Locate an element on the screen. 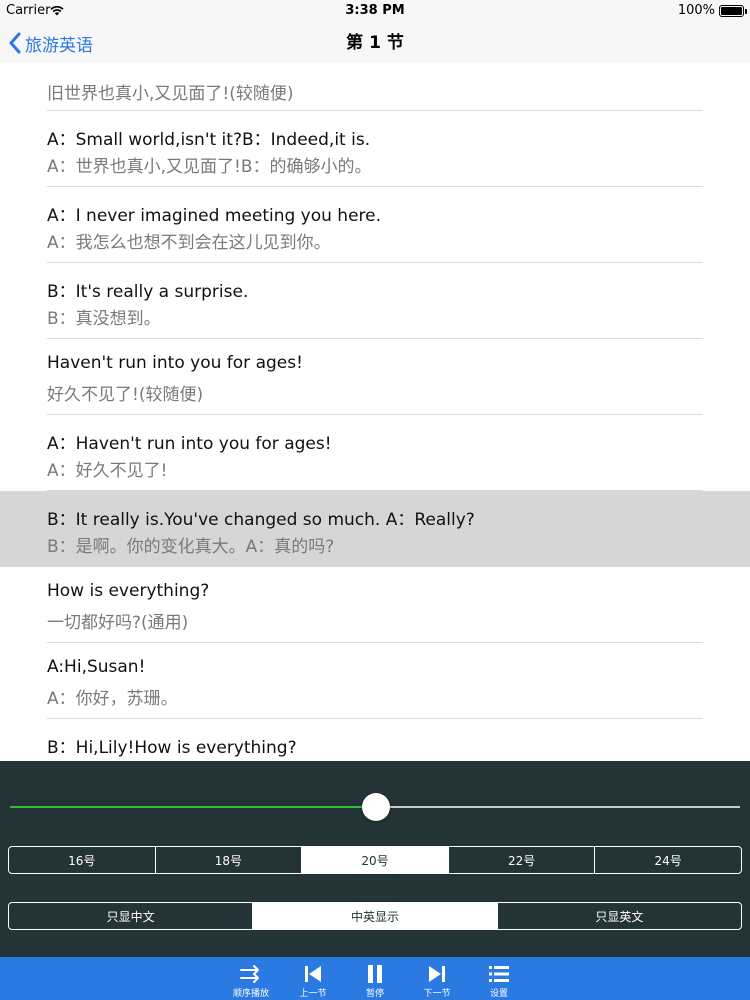  slider-thumb is located at coordinates (375, 807).